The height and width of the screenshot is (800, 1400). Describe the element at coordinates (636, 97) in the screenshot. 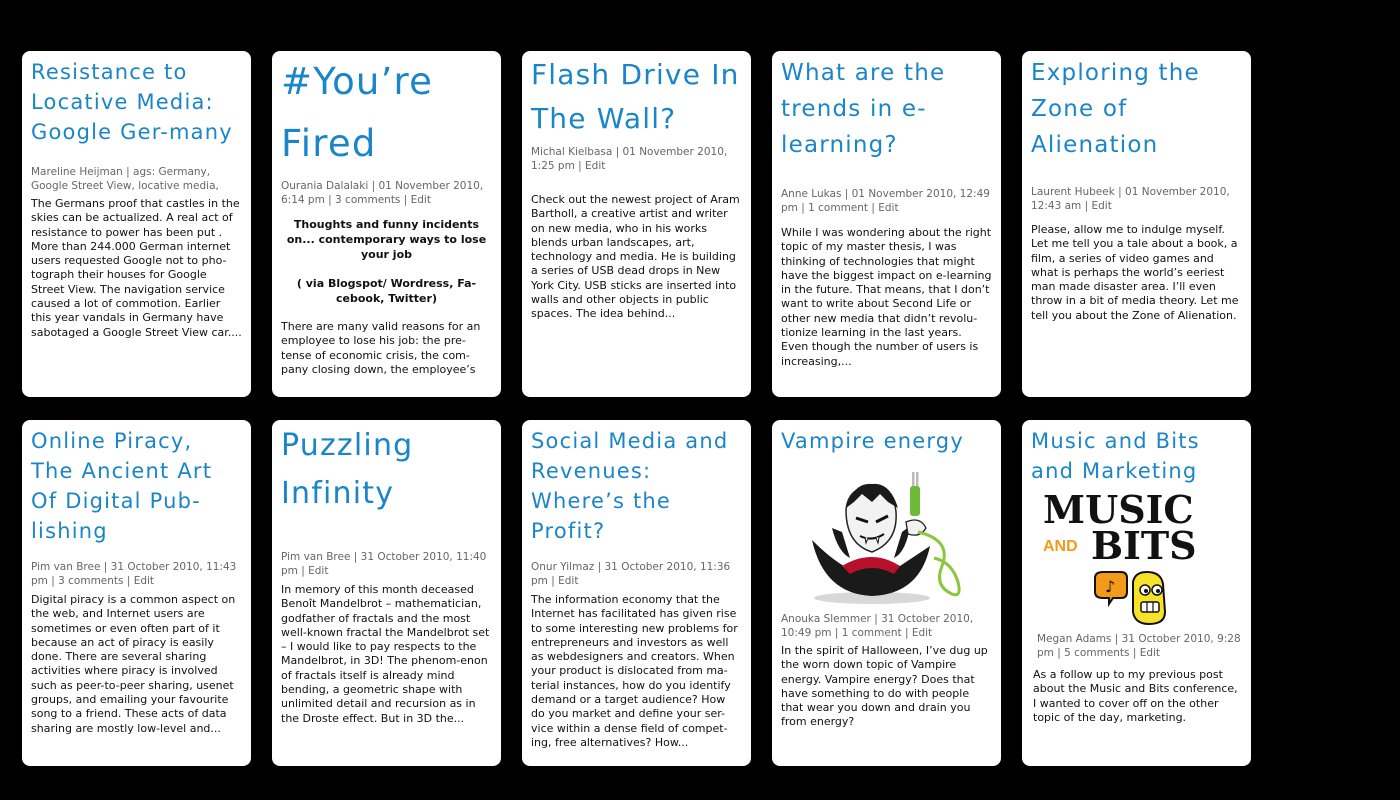

I see `post-title: Flash Drive In The Wall?` at that location.